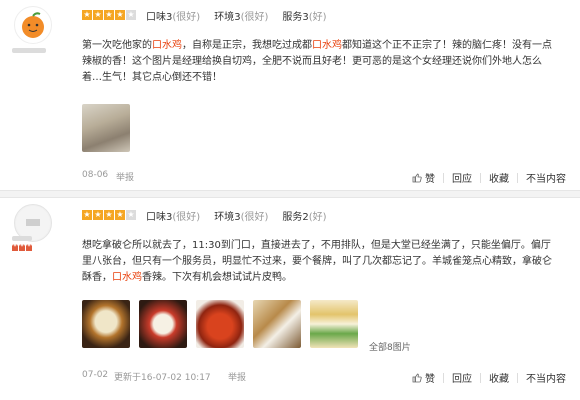  I want to click on updated-time: 更新于16-07-02 10:17, so click(162, 378).